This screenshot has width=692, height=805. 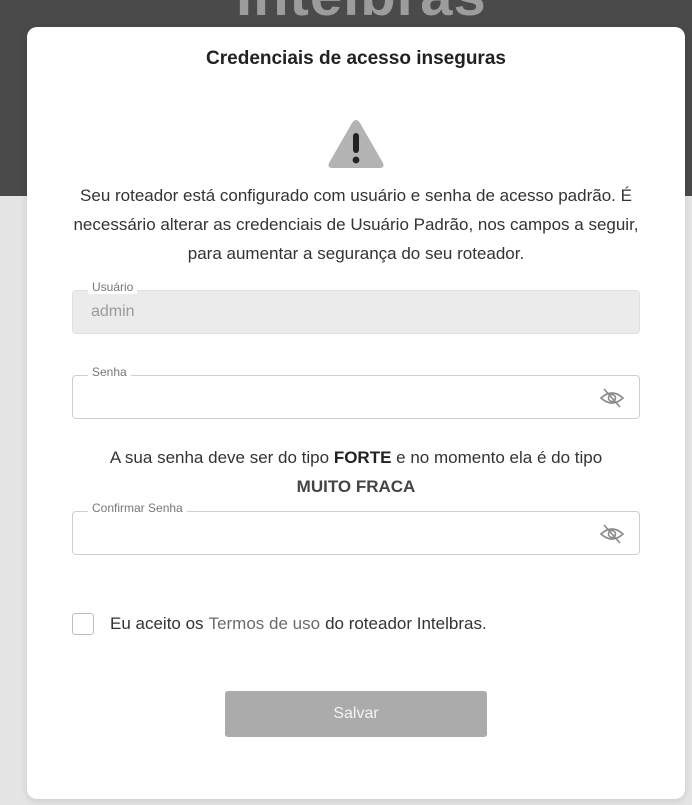 What do you see at coordinates (157, 623) in the screenshot?
I see `terms-text-before: Eu aceito os` at bounding box center [157, 623].